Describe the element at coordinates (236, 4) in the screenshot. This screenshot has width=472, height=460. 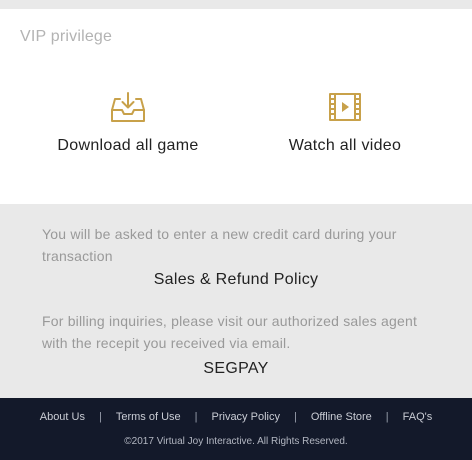
I see `top-spacer` at that location.